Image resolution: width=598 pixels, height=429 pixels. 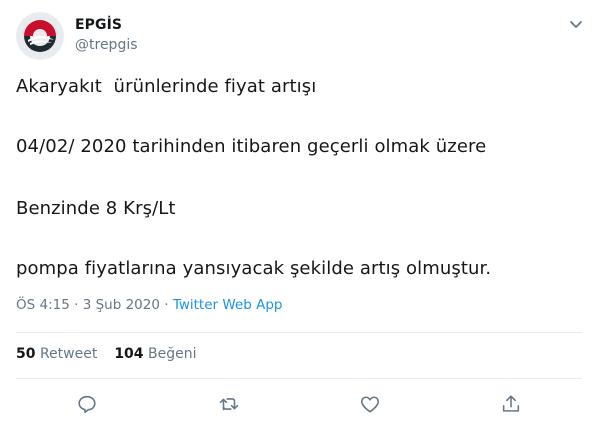 I want to click on reply-button, so click(x=87, y=404).